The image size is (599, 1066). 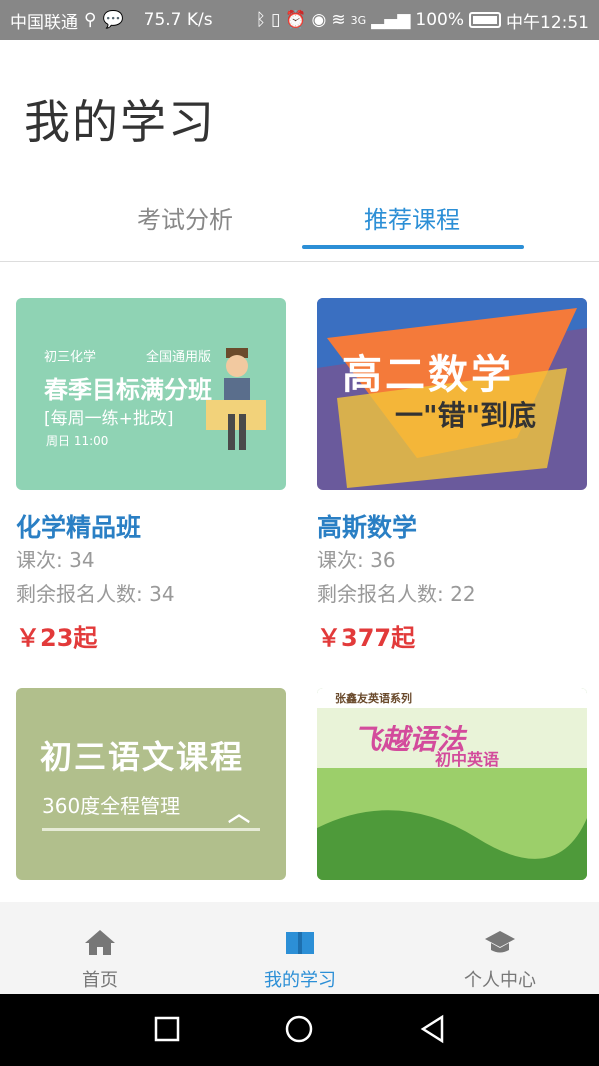 I want to click on thumb-text: 初中英语, so click(x=467, y=759).